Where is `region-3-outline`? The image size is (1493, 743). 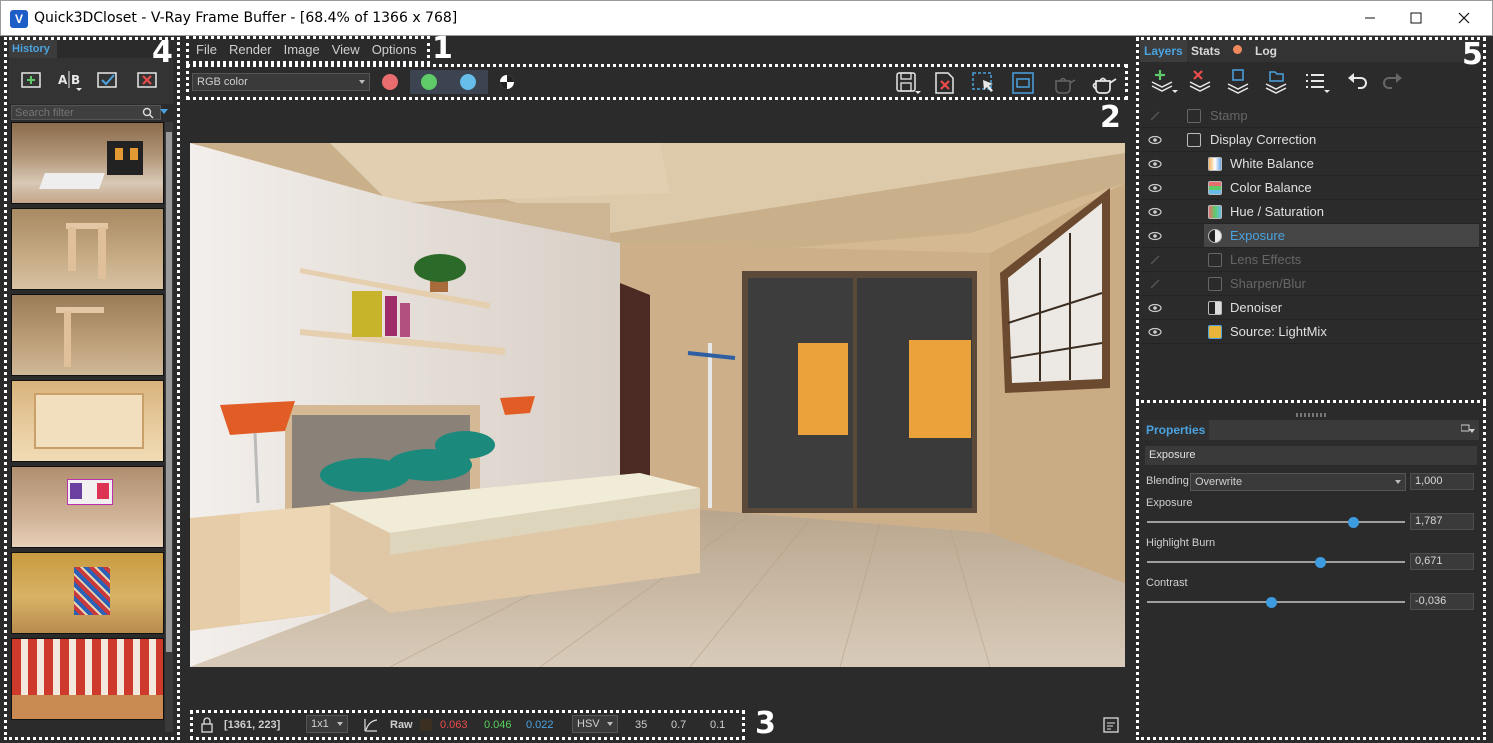 region-3-outline is located at coordinates (467, 725).